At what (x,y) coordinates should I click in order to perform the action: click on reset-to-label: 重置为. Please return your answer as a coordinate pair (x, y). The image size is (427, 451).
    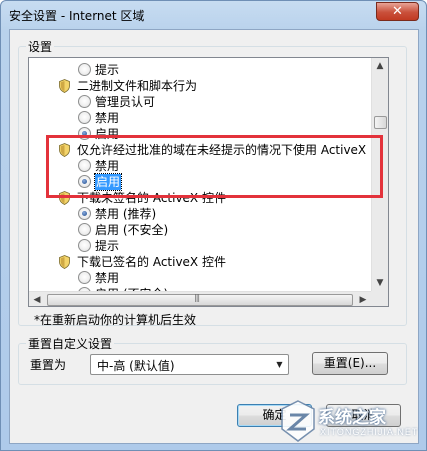
    Looking at the image, I should click on (48, 365).